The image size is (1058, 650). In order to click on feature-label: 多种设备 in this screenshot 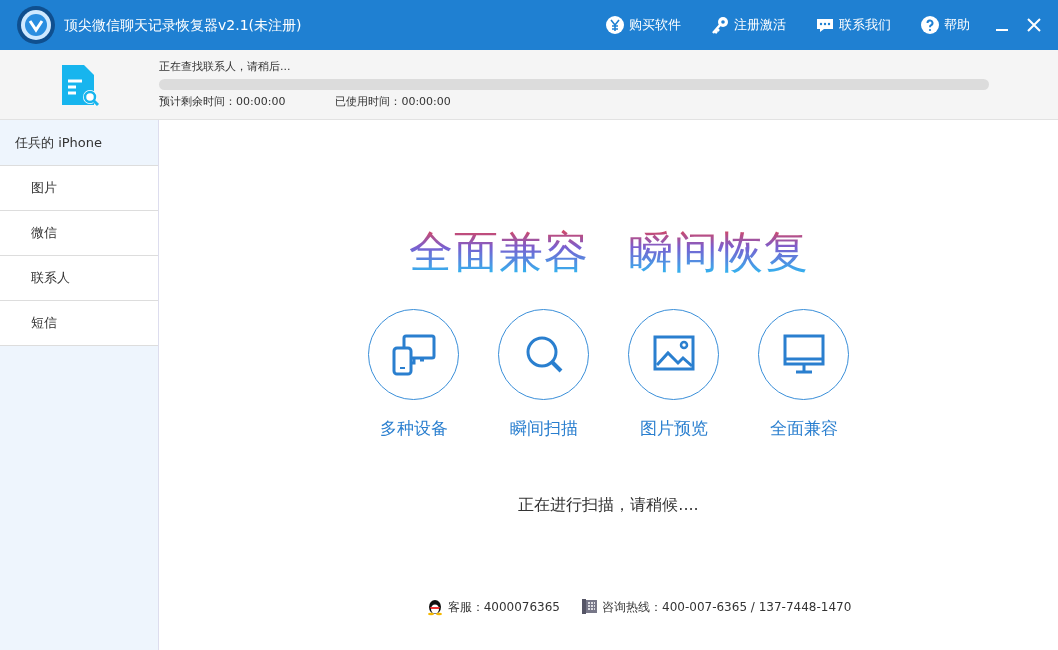, I will do `click(413, 428)`.